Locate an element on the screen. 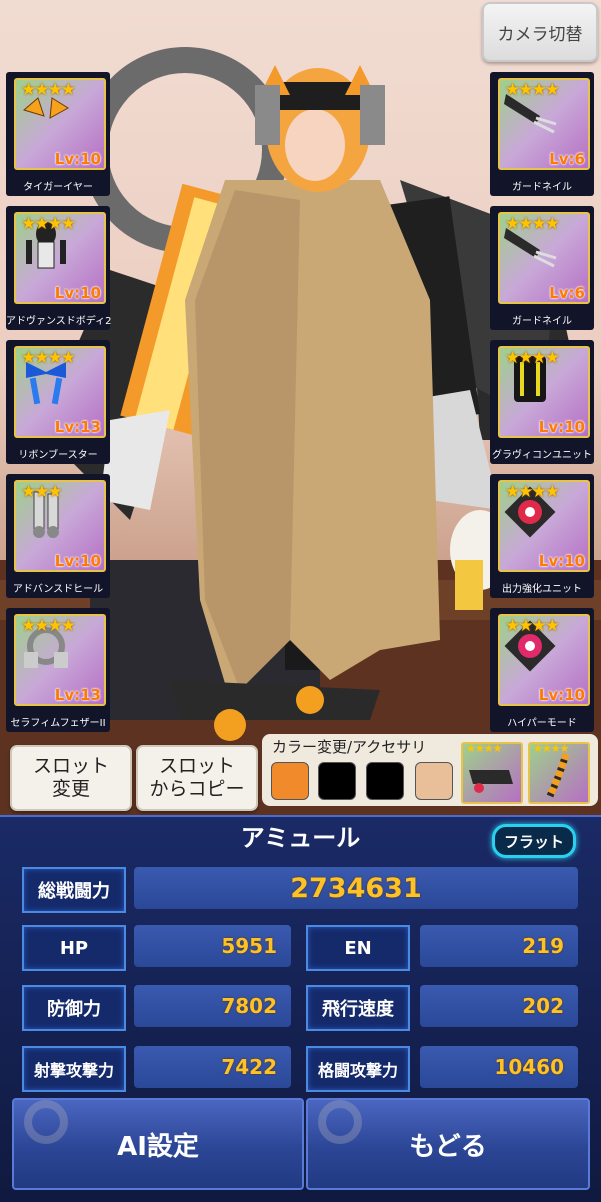 Image resolution: width=601 pixels, height=1202 pixels. camera-switch-button: カメラ切替 is located at coordinates (540, 32).